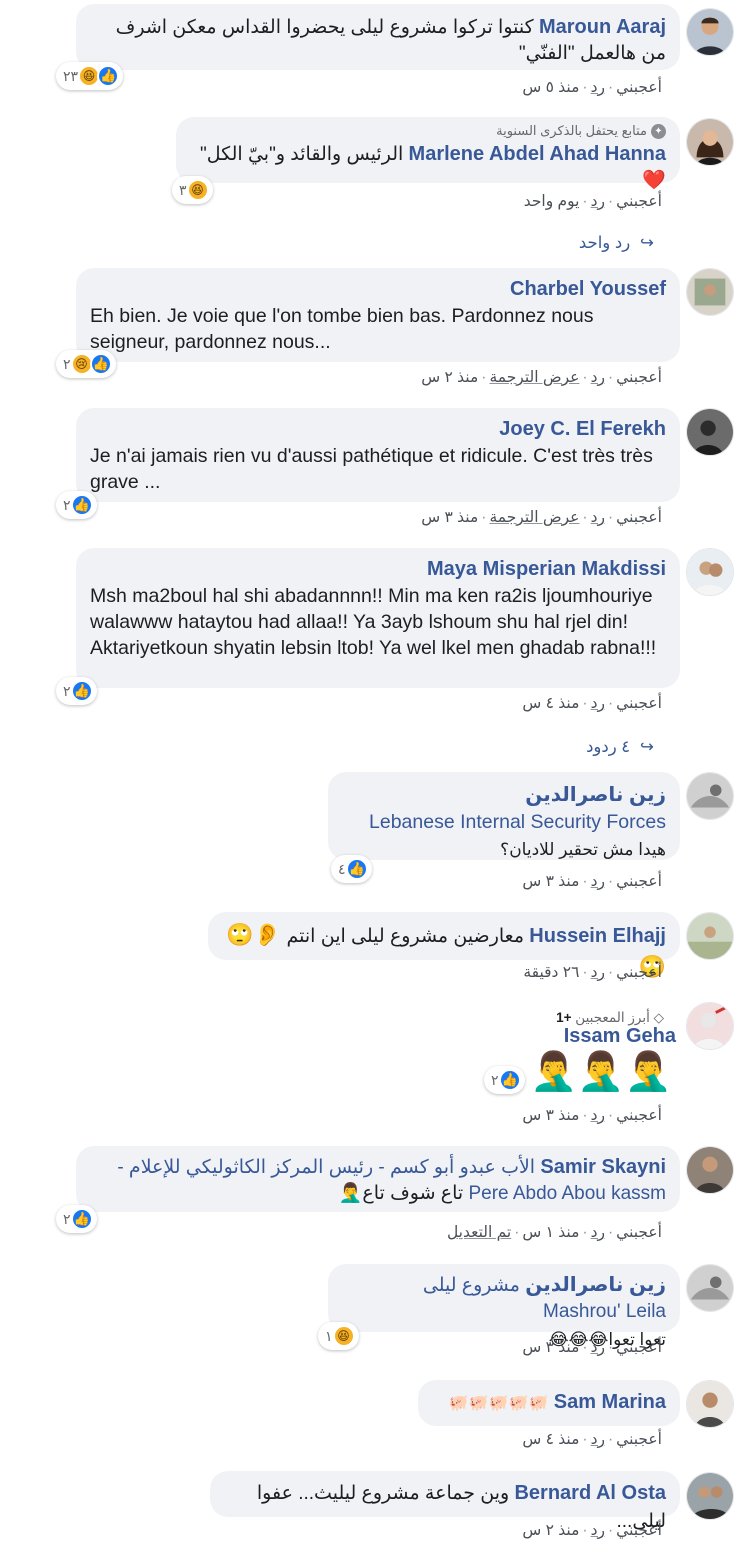  Describe the element at coordinates (537, 154) in the screenshot. I see `comment-author: Marlene Abdel Ahad Hanna` at that location.